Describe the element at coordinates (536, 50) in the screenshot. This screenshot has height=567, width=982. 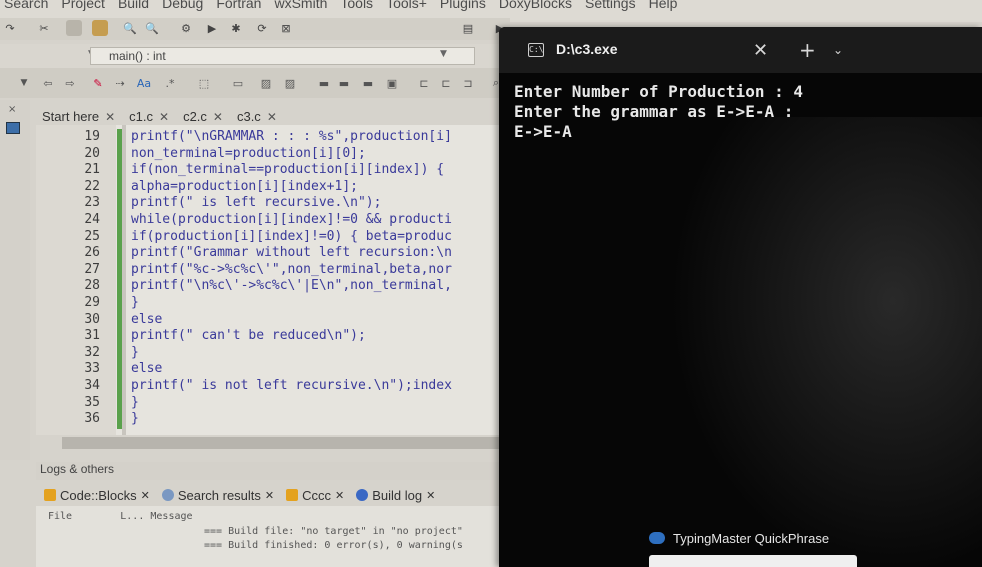
I see `console-icon: C:\` at that location.